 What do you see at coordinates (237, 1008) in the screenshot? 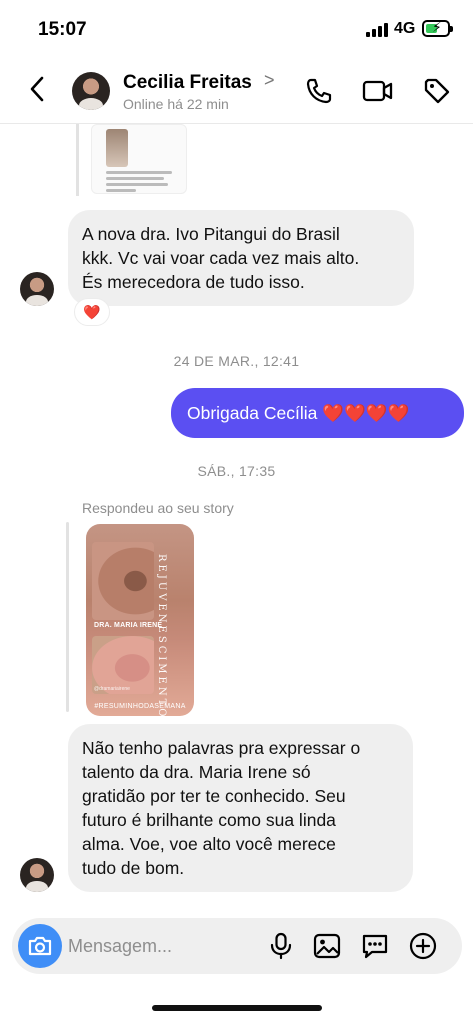
I see `home-indicator` at bounding box center [237, 1008].